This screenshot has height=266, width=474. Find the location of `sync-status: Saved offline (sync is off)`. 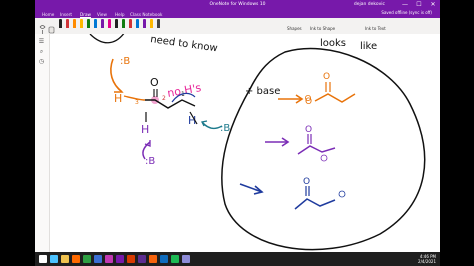

sync-status: Saved offline (sync is off) is located at coordinates (406, 13).